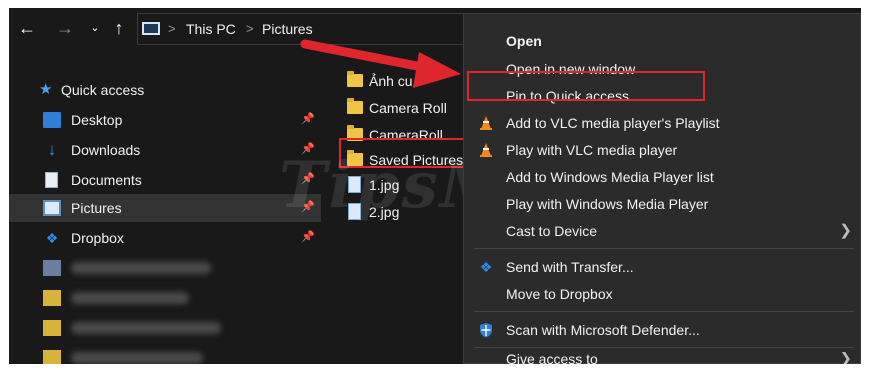 This screenshot has height=372, width=870. What do you see at coordinates (380, 63) in the screenshot?
I see `annotation-arrow` at bounding box center [380, 63].